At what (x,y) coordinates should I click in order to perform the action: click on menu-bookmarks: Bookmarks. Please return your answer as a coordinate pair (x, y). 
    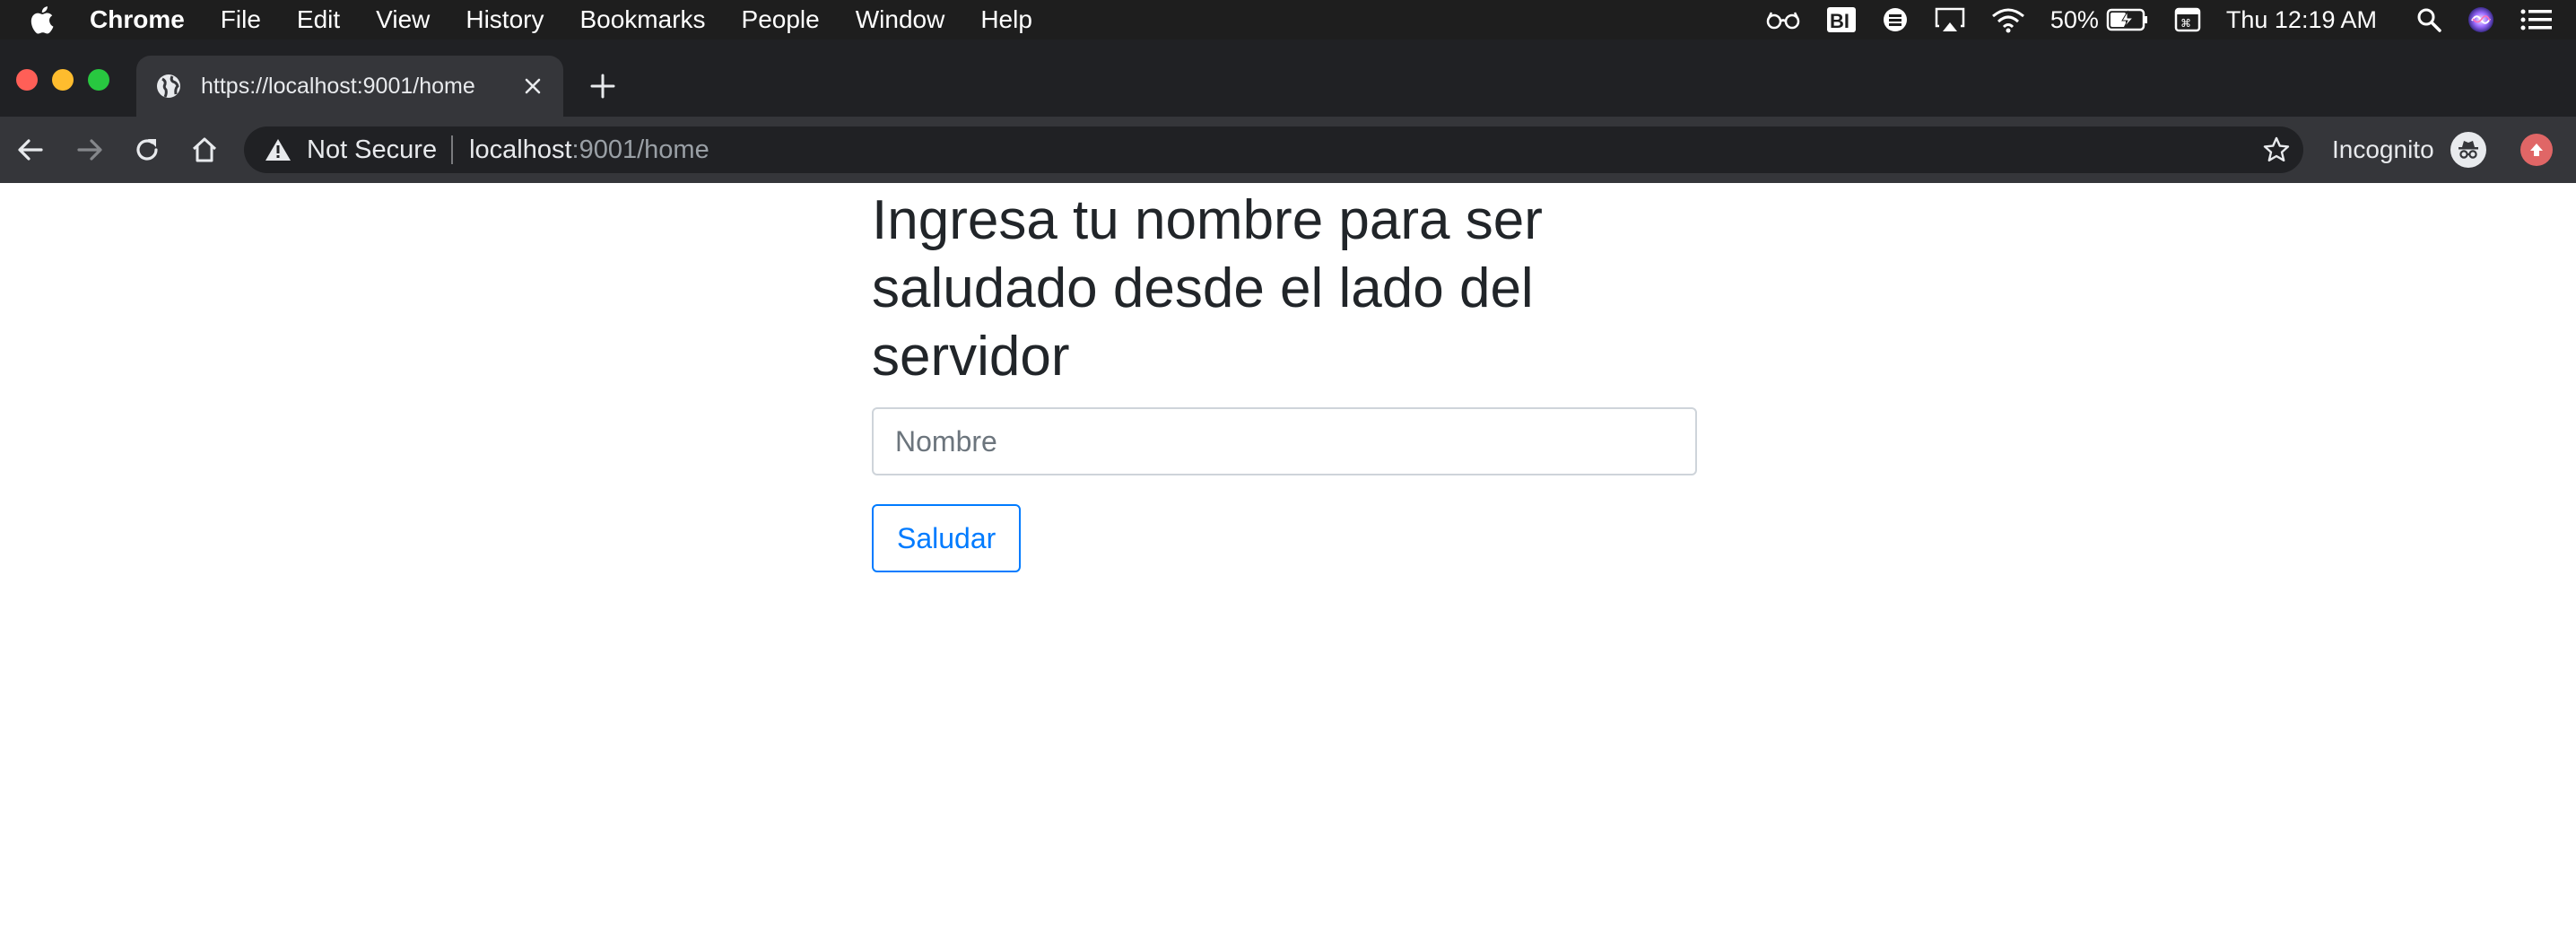
    Looking at the image, I should click on (642, 19).